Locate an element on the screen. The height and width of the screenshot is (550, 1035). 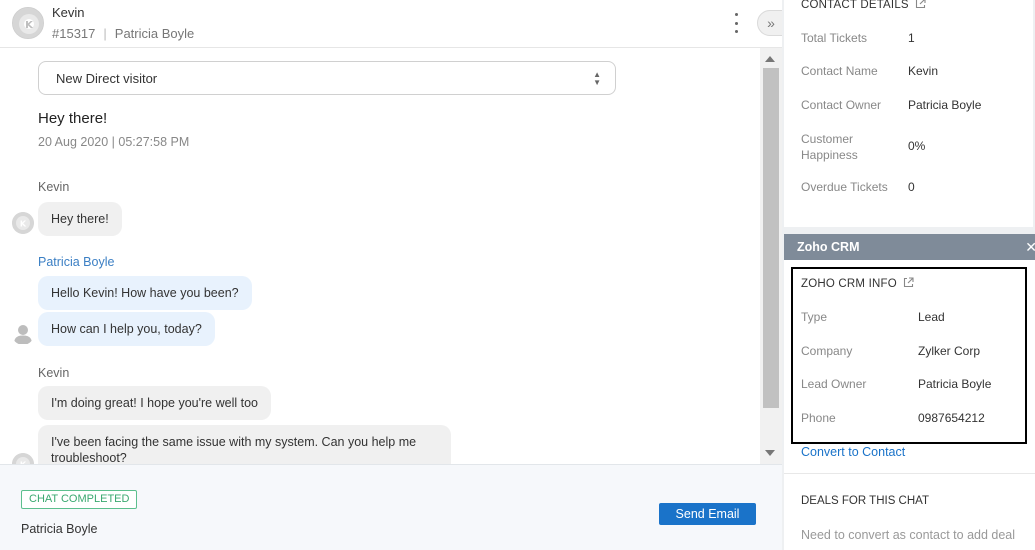
message-bubble: Hey there! is located at coordinates (80, 219).